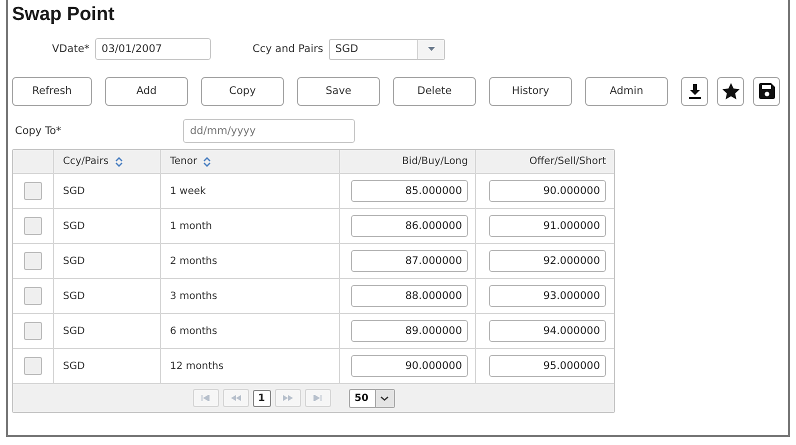 This screenshot has width=796, height=445. Describe the element at coordinates (371, 398) in the screenshot. I see `page-size-dropdown: 50` at that location.